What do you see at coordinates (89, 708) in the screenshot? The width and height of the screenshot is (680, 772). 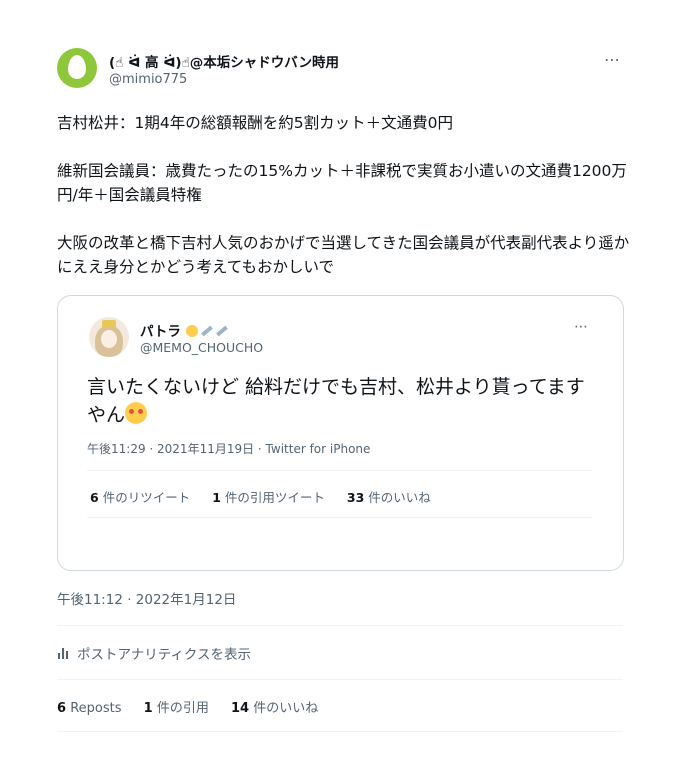 I see `reposts-stat: 6 Reposts` at bounding box center [89, 708].